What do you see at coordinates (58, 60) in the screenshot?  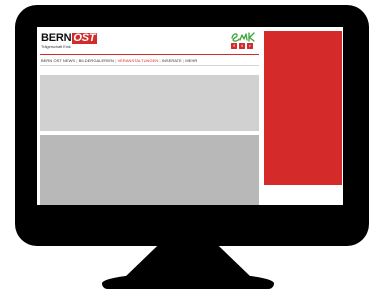 I see `nav-item-bern-ost-news: BERN OST NEWS` at bounding box center [58, 60].